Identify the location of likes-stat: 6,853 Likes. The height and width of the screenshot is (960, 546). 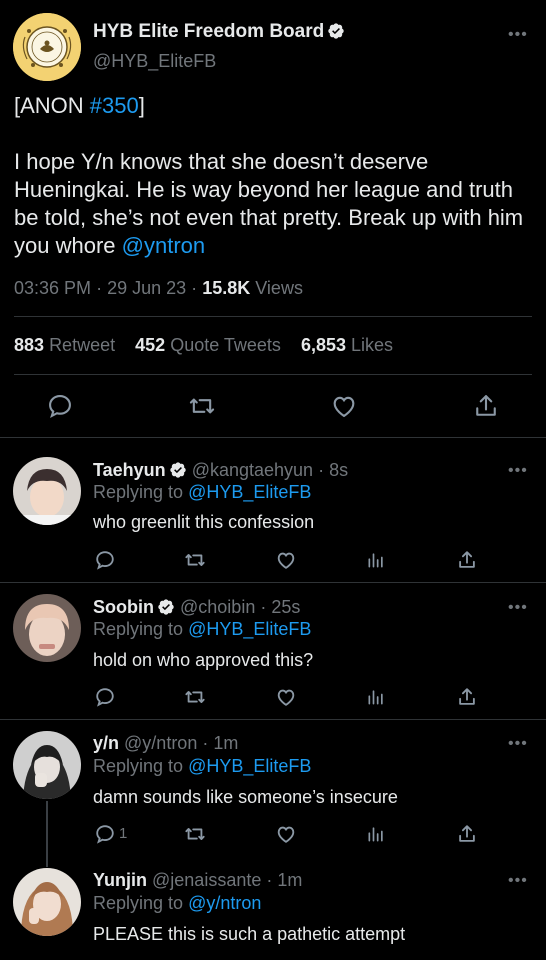
(347, 345).